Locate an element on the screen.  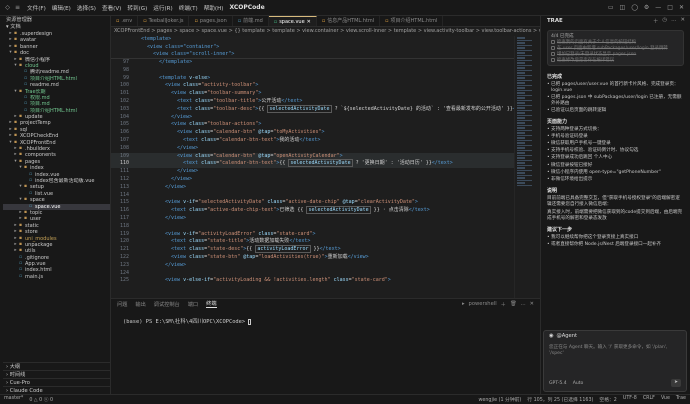
sidebar-panel-header: › Claude Code is located at coordinates (56, 390).